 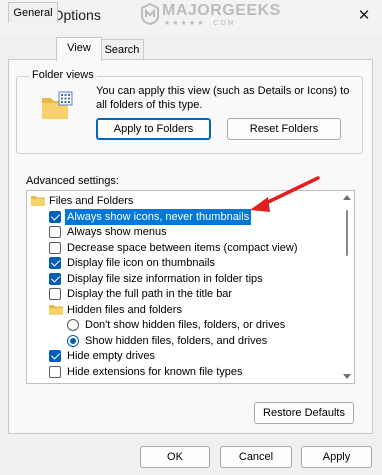 What do you see at coordinates (73, 340) in the screenshot?
I see `radio-selected` at bounding box center [73, 340].